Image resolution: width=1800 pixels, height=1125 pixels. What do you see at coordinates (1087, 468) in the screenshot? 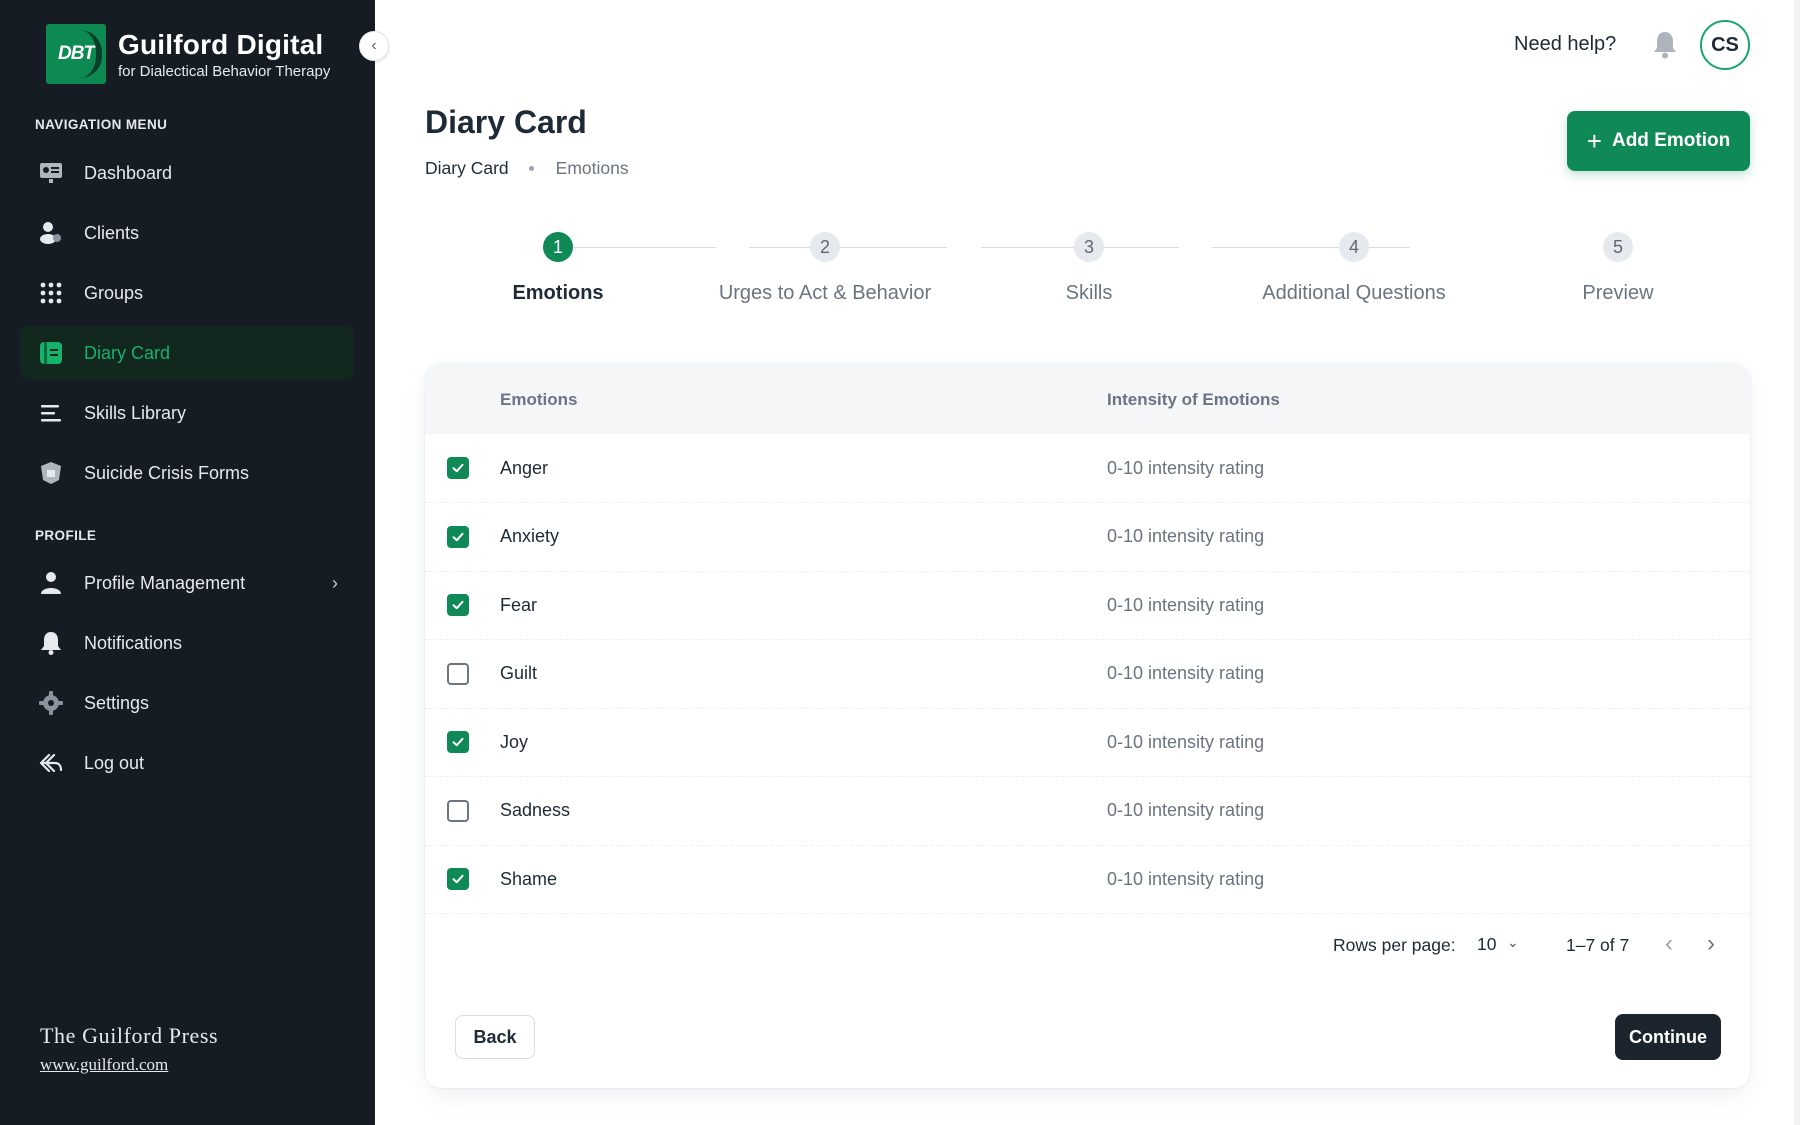
I see `table-row: Anger 0-10 intensity rating` at bounding box center [1087, 468].